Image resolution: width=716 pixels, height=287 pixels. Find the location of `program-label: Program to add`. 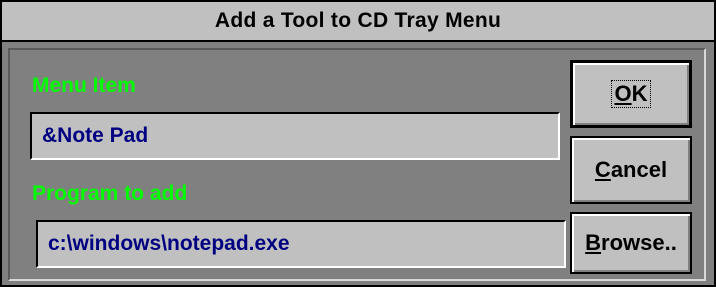

program-label: Program to add is located at coordinates (110, 193).